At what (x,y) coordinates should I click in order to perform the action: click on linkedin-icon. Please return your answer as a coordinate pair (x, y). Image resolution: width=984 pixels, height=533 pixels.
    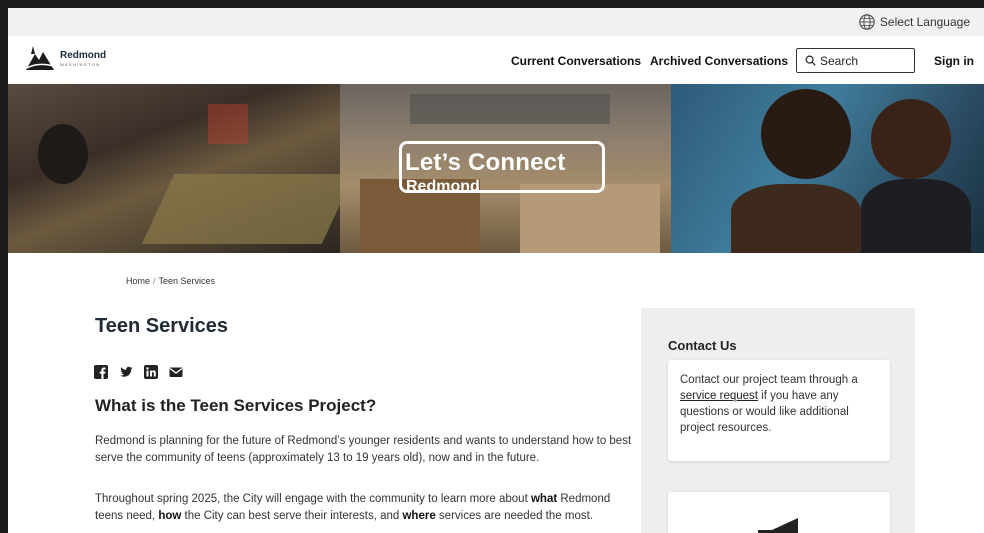
    Looking at the image, I should click on (151, 372).